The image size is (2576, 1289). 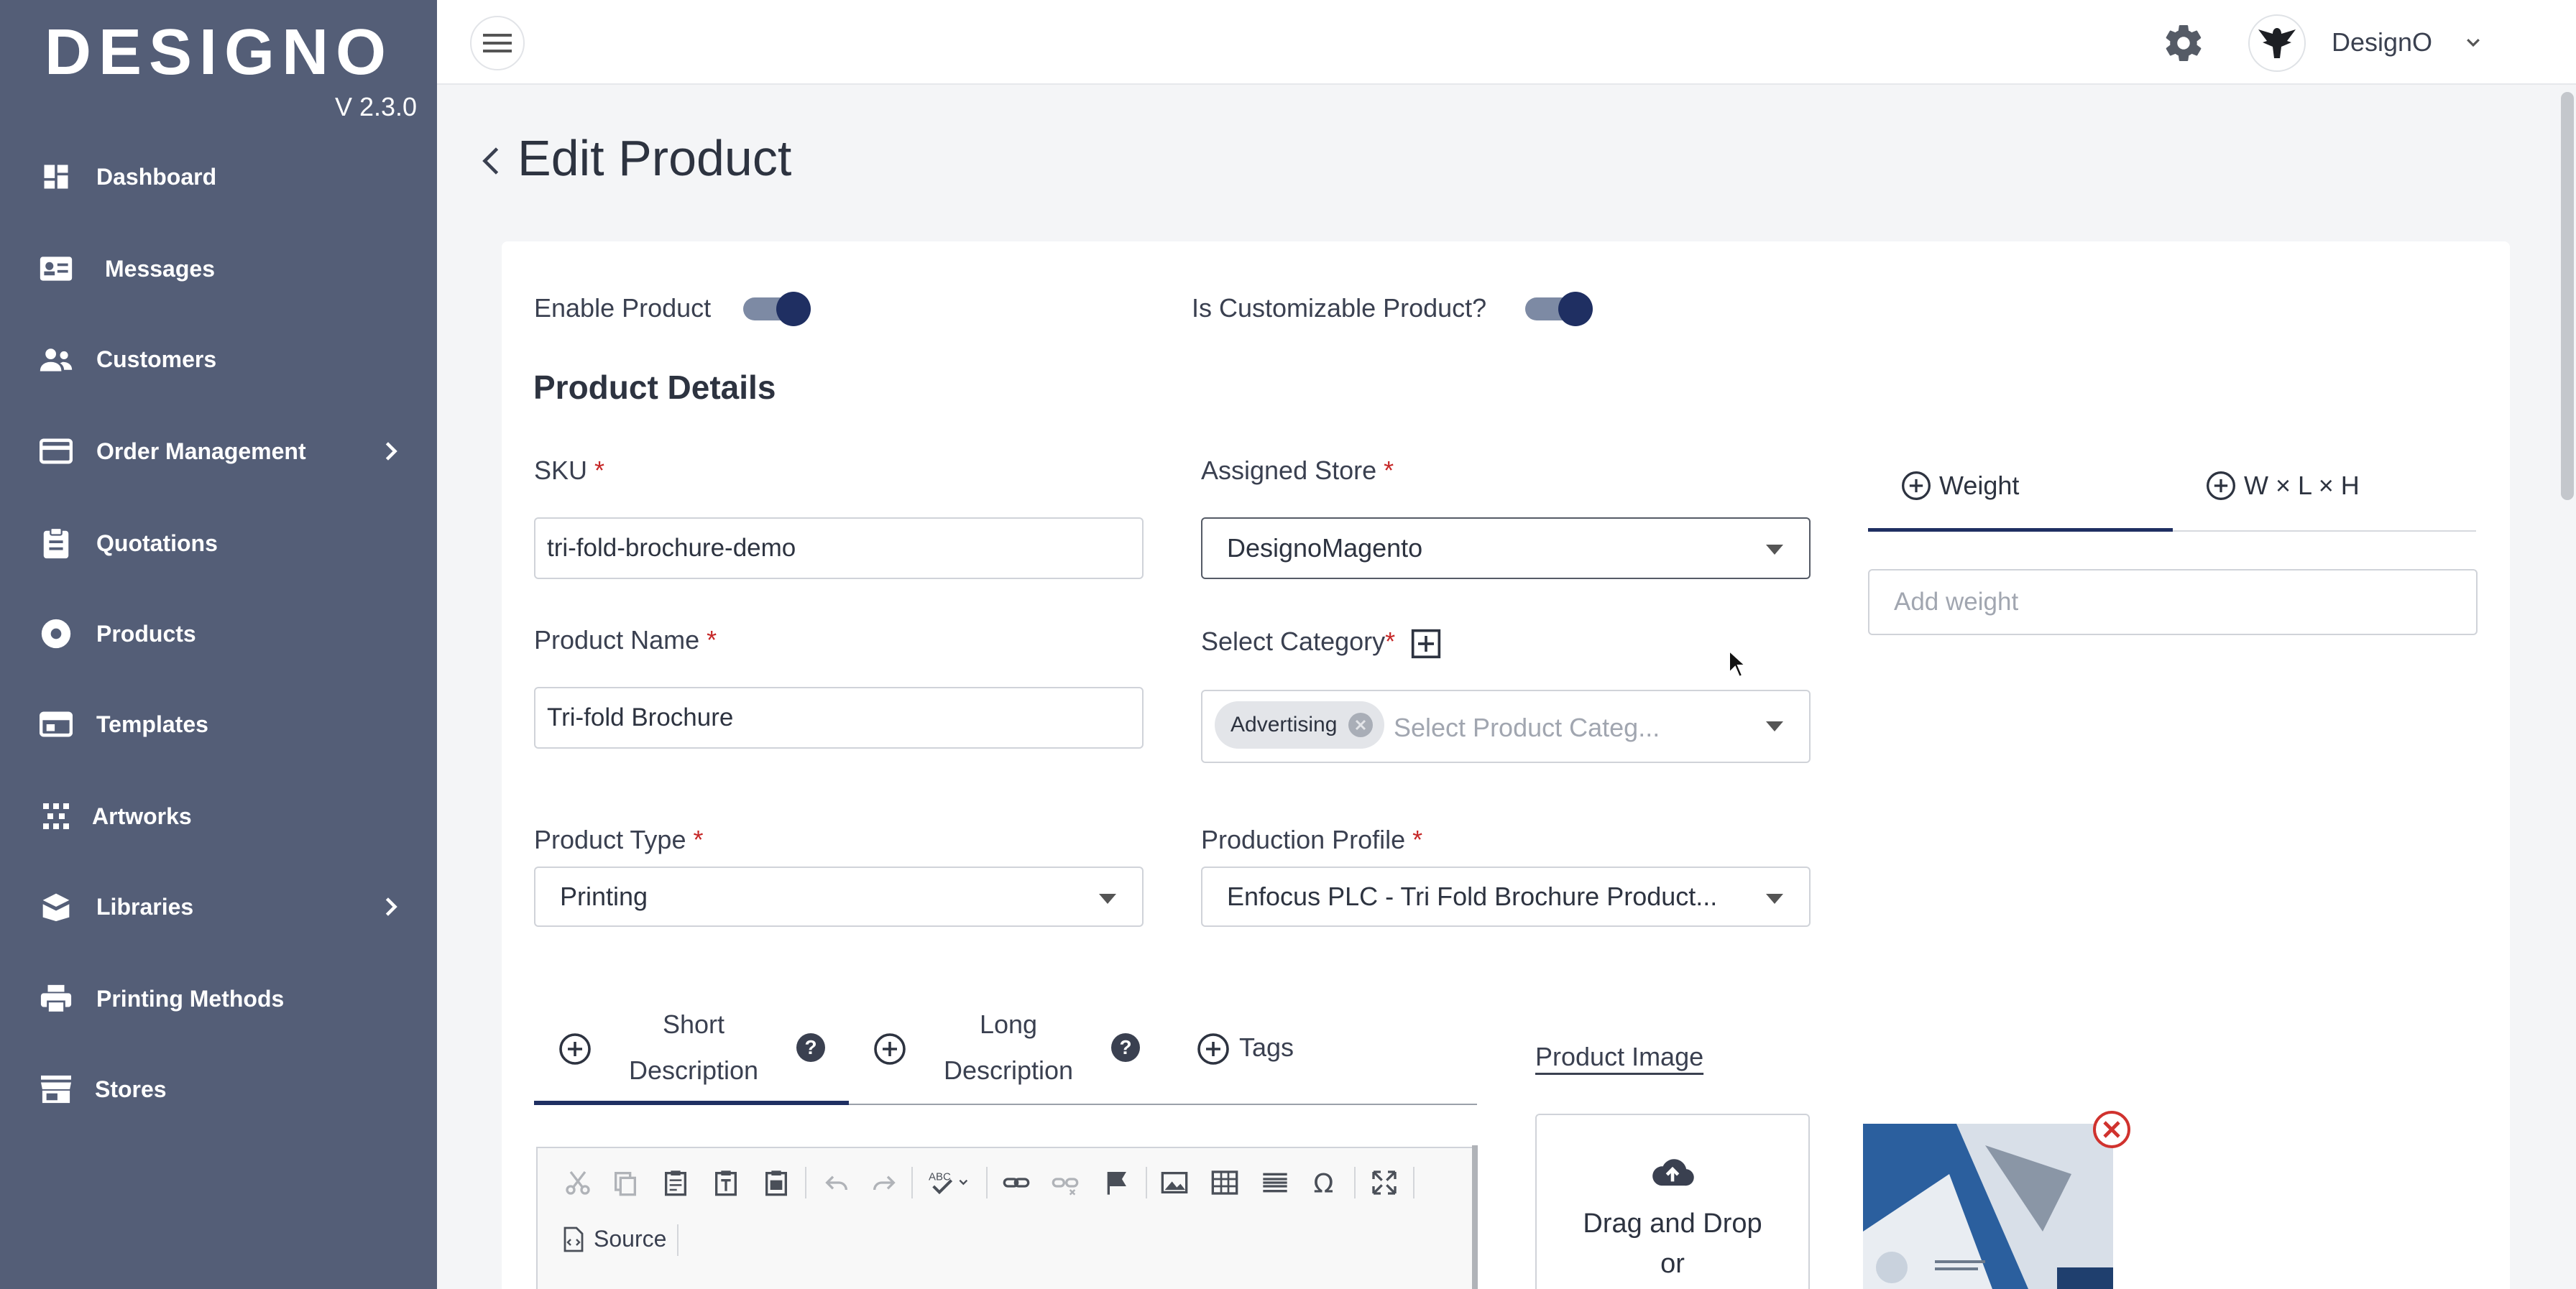 What do you see at coordinates (1559, 309) in the screenshot?
I see `customizable-product-toggle` at bounding box center [1559, 309].